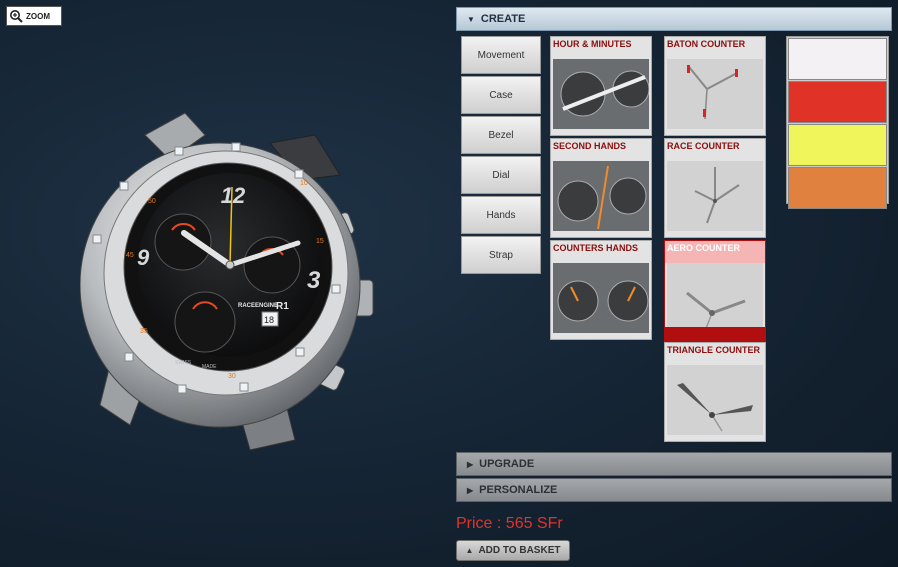  Describe the element at coordinates (144, 331) in the screenshot. I see `svg-text: 35` at that location.